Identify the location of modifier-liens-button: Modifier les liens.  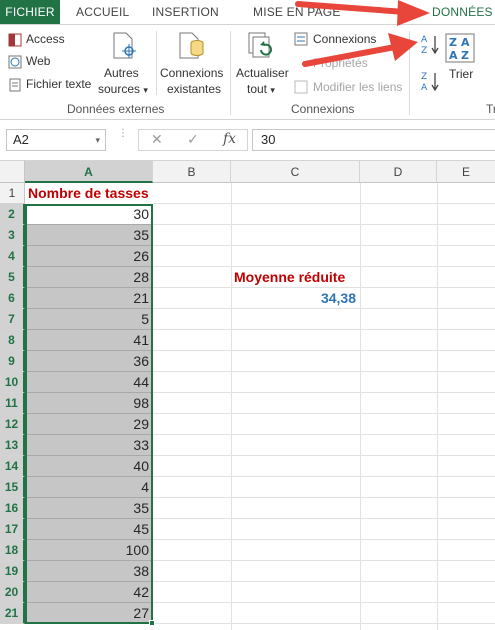
(357, 87).